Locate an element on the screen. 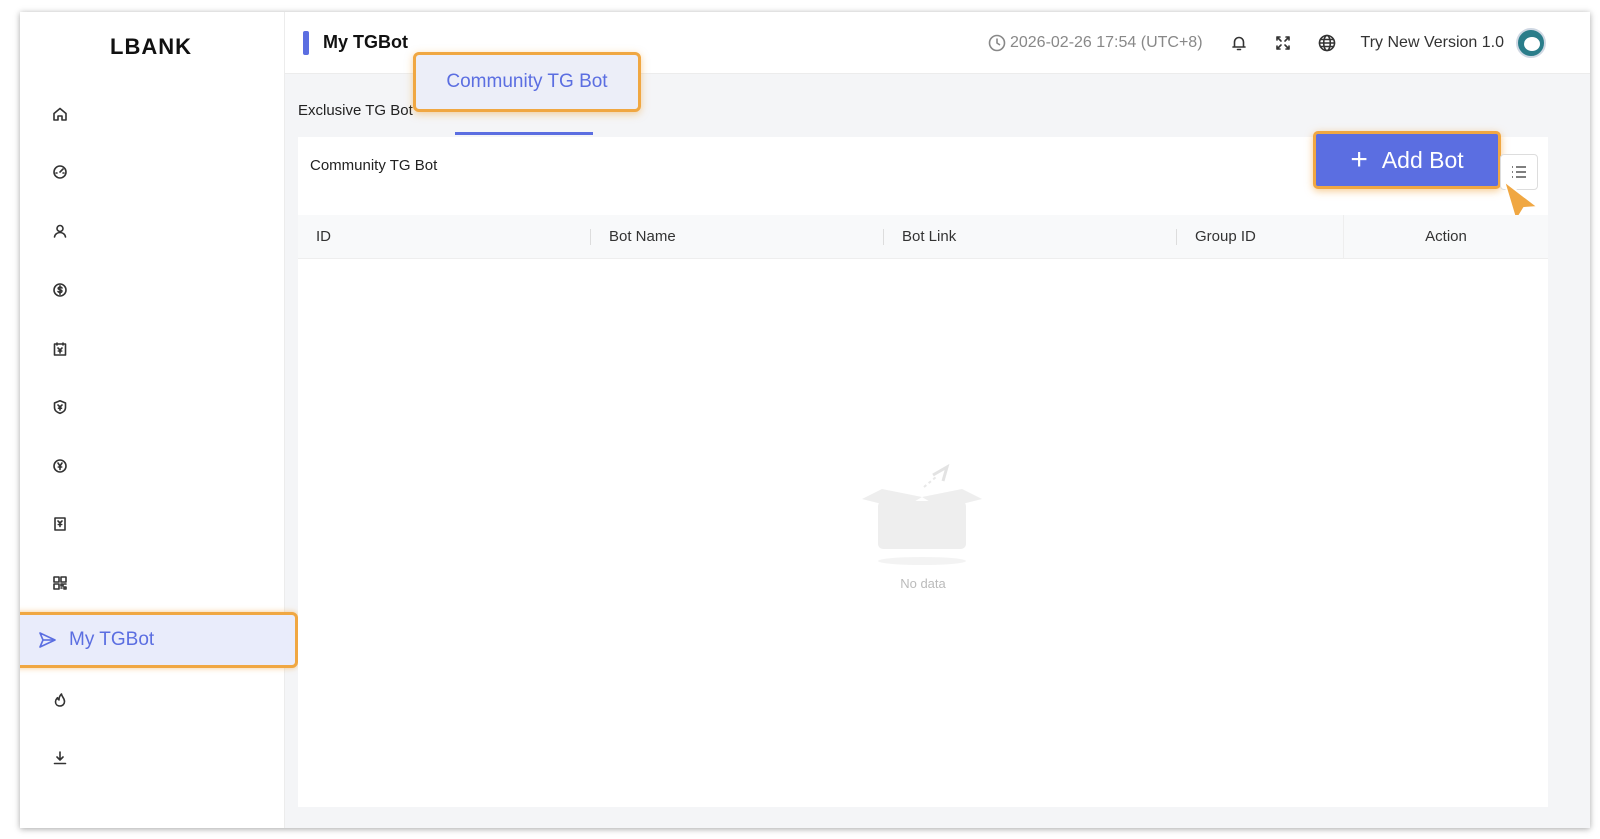  calendar-icon is located at coordinates (60, 349).